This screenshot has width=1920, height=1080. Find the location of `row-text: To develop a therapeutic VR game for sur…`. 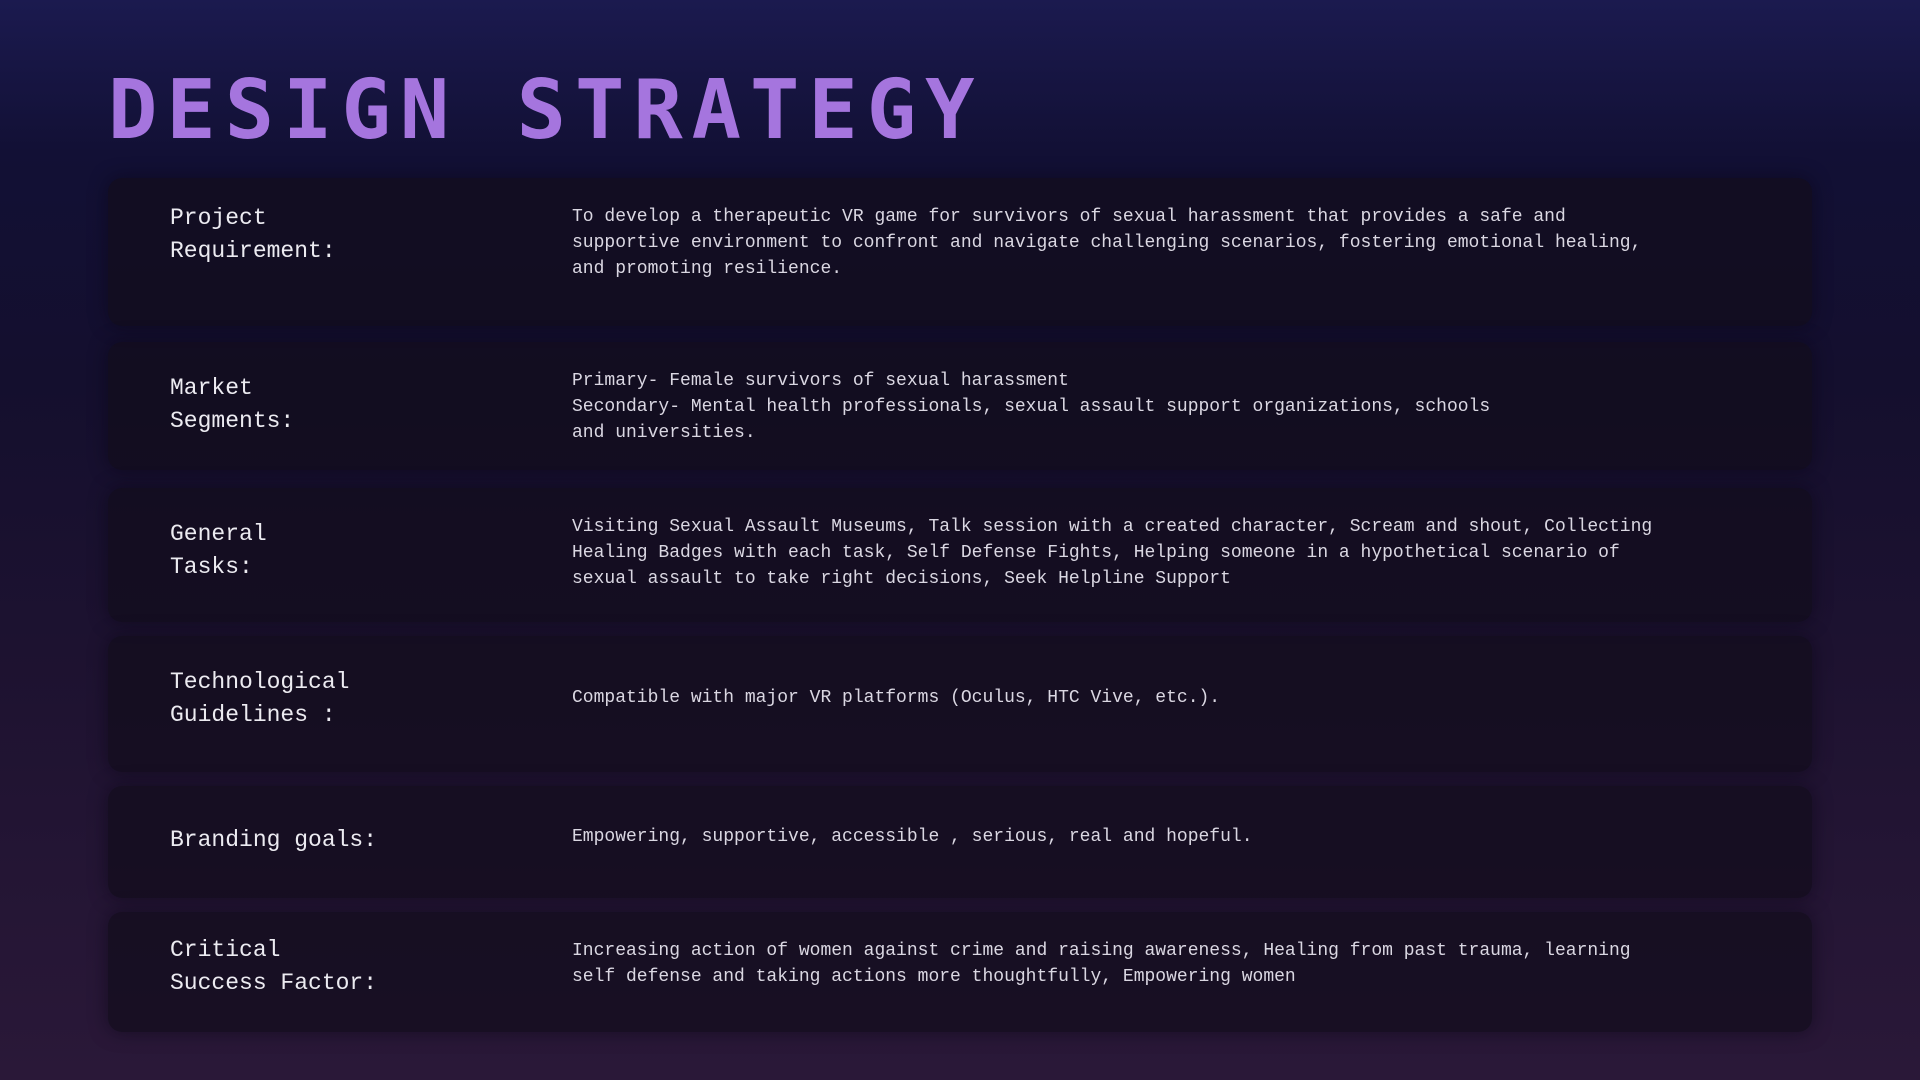

row-text: To develop a therapeutic VR game for sur… is located at coordinates (1107, 243).